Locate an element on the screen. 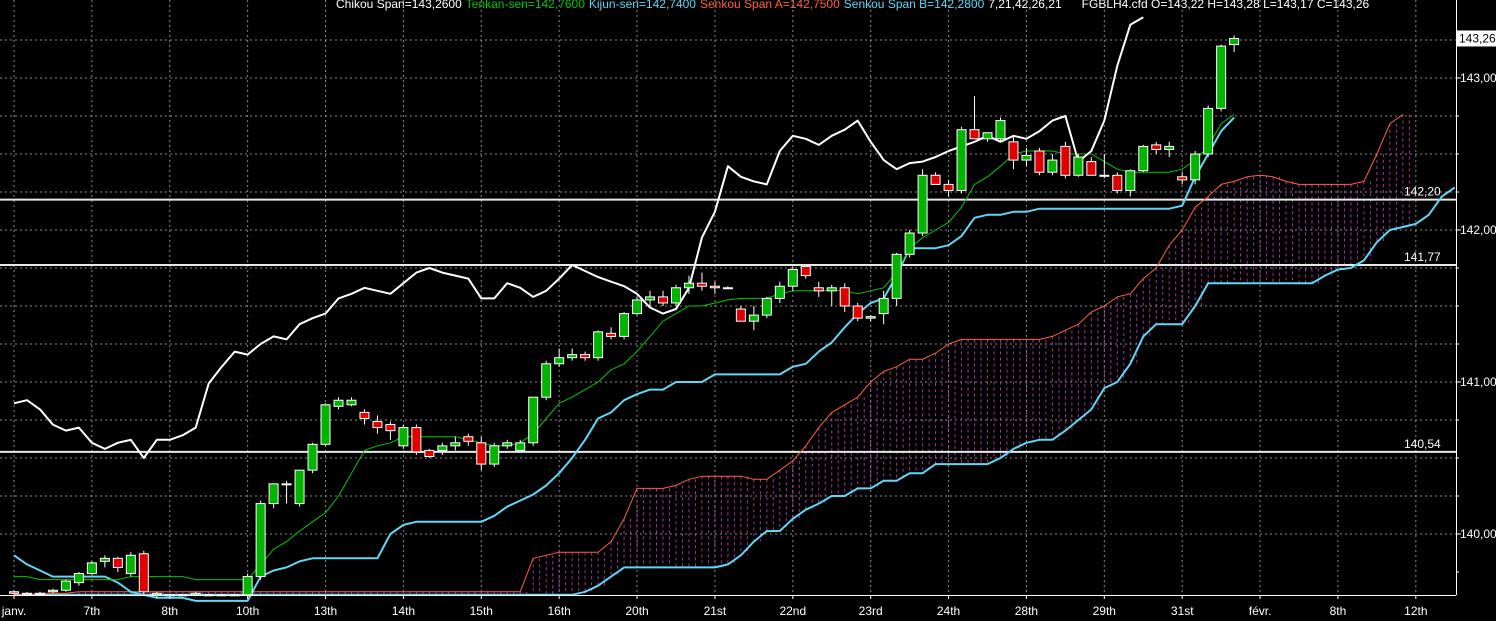  price-level-label: 142,20 is located at coordinates (1422, 192).